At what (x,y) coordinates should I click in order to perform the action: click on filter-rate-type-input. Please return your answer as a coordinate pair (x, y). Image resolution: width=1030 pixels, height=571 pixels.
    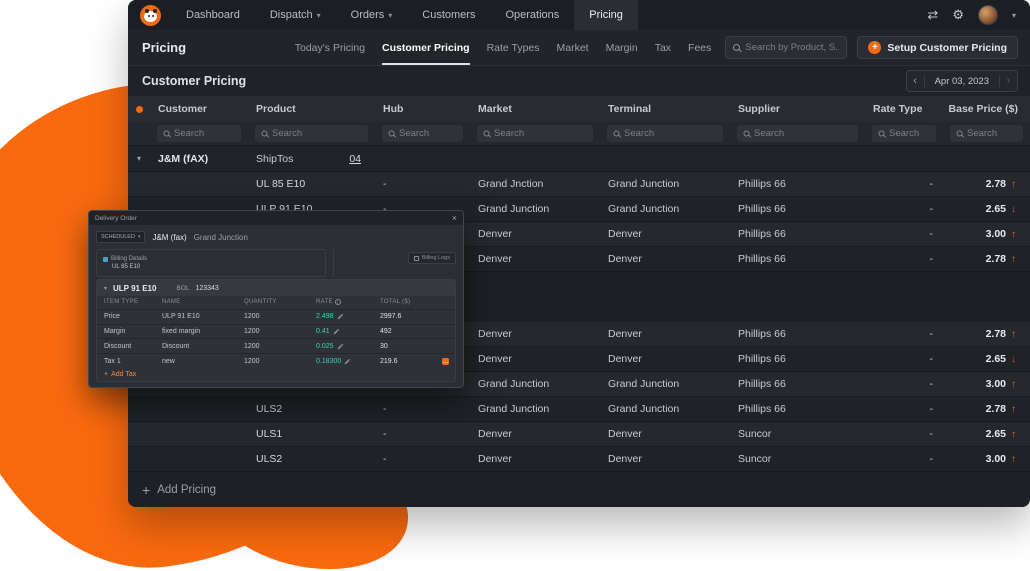
    Looking at the image, I should click on (909, 133).